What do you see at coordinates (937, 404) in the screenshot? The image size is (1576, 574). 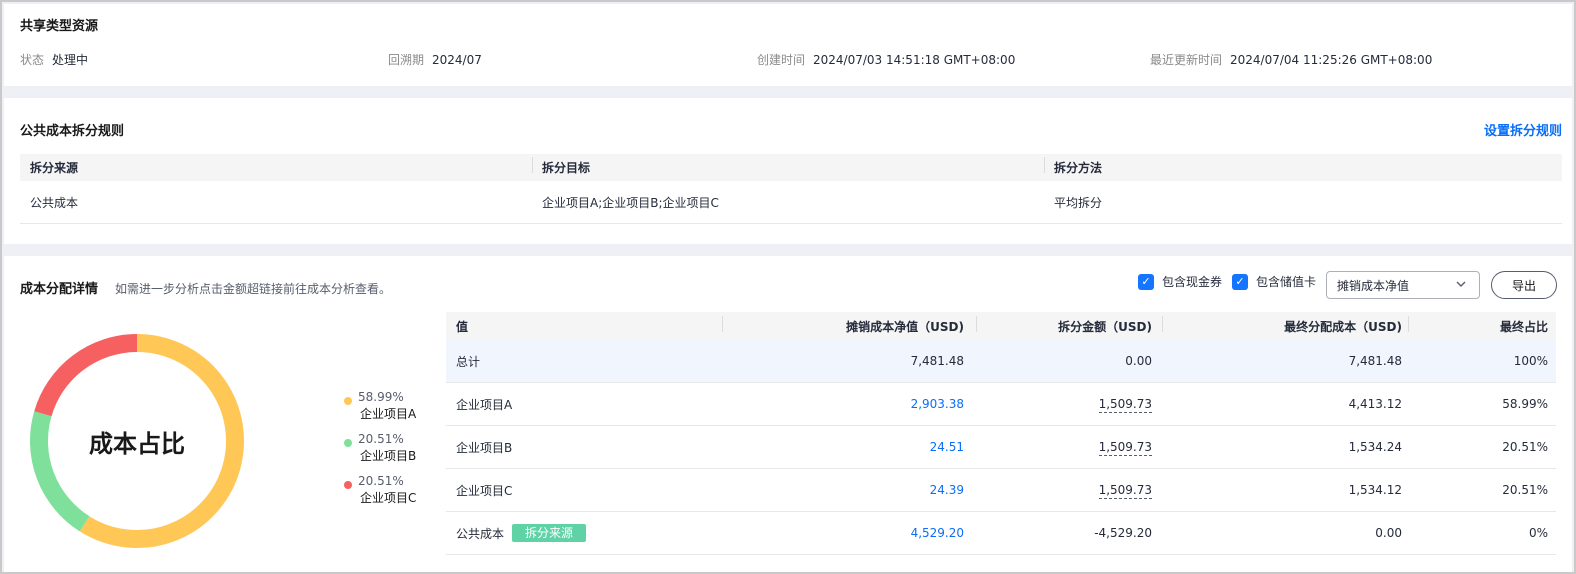 I see `net-cost-link: 2,903.38` at bounding box center [937, 404].